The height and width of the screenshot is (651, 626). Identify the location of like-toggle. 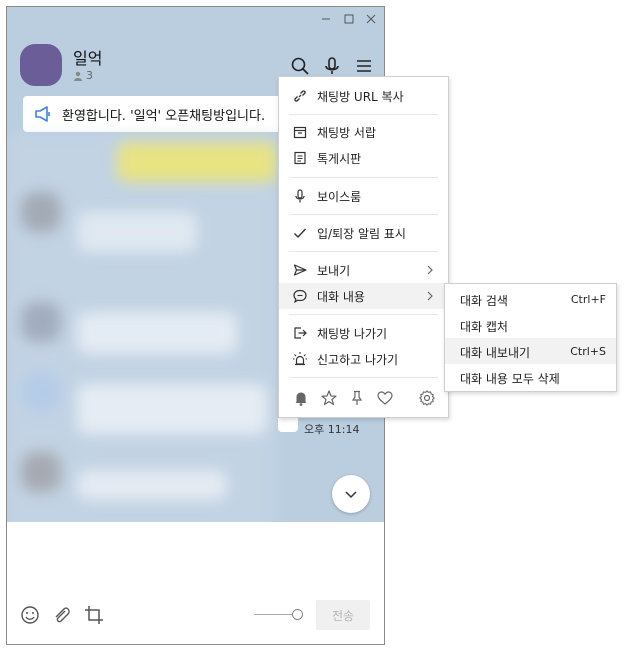
(385, 398).